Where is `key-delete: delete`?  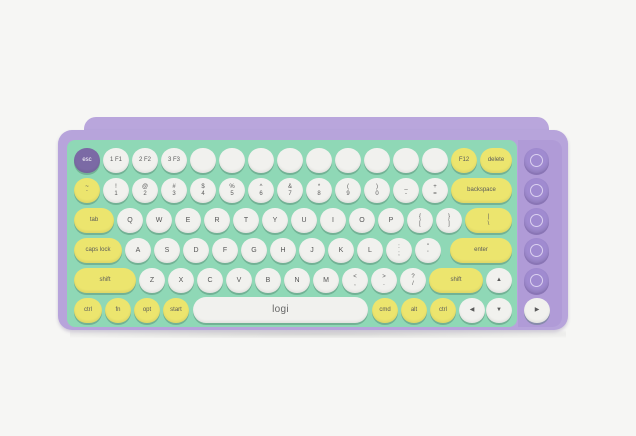 key-delete: delete is located at coordinates (496, 160).